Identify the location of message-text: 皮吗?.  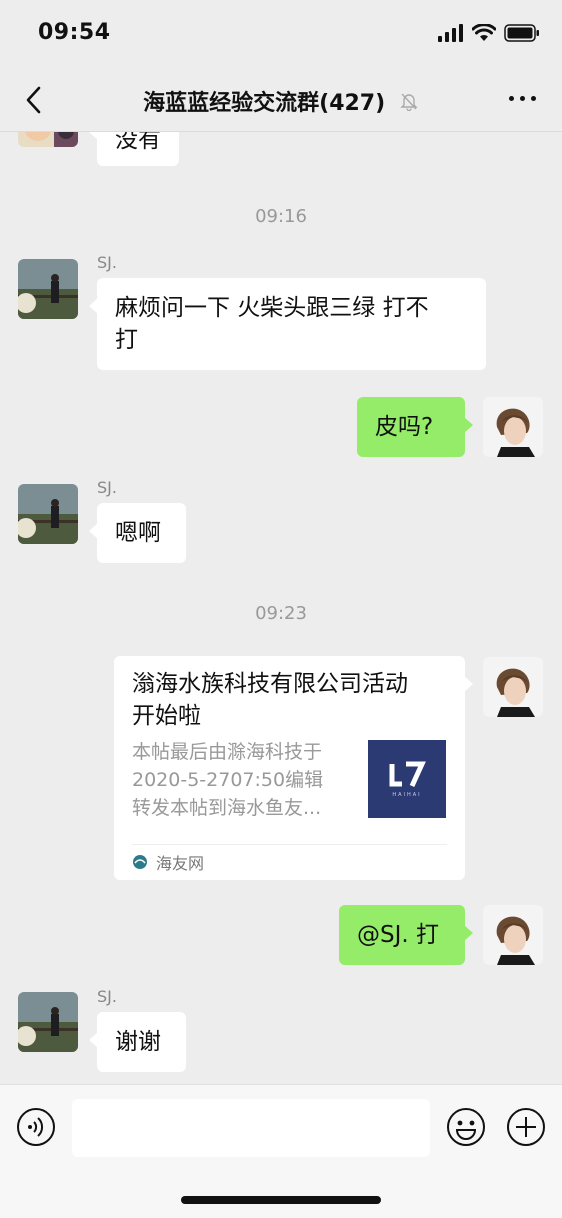
(404, 427).